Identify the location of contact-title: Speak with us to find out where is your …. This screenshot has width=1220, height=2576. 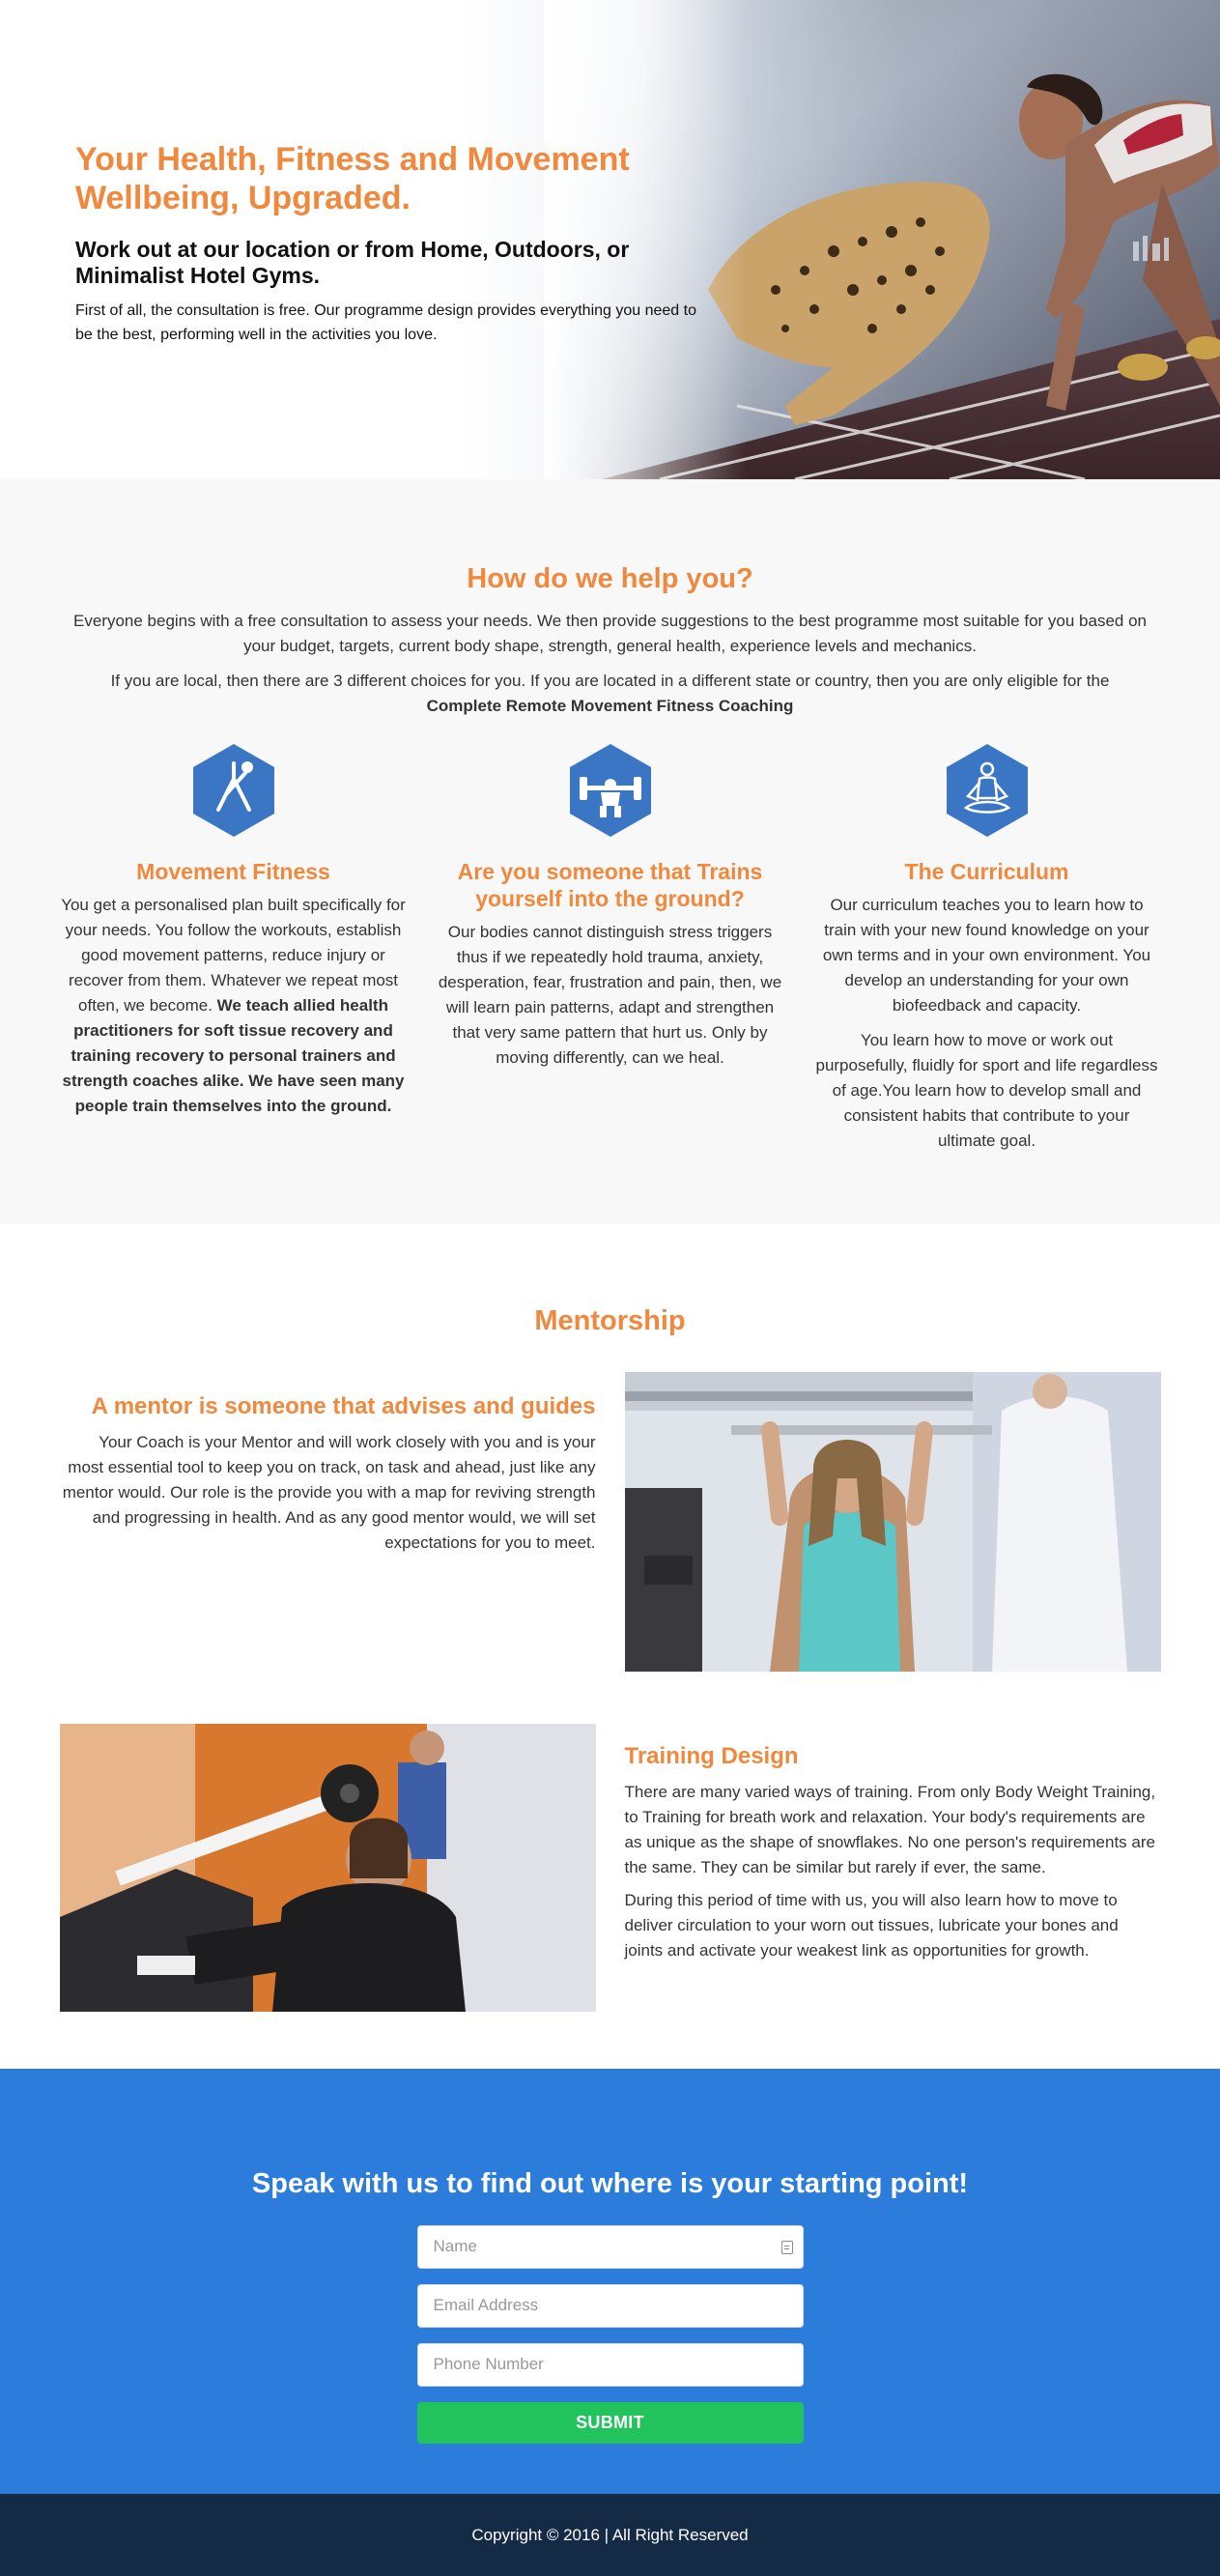
(610, 2184).